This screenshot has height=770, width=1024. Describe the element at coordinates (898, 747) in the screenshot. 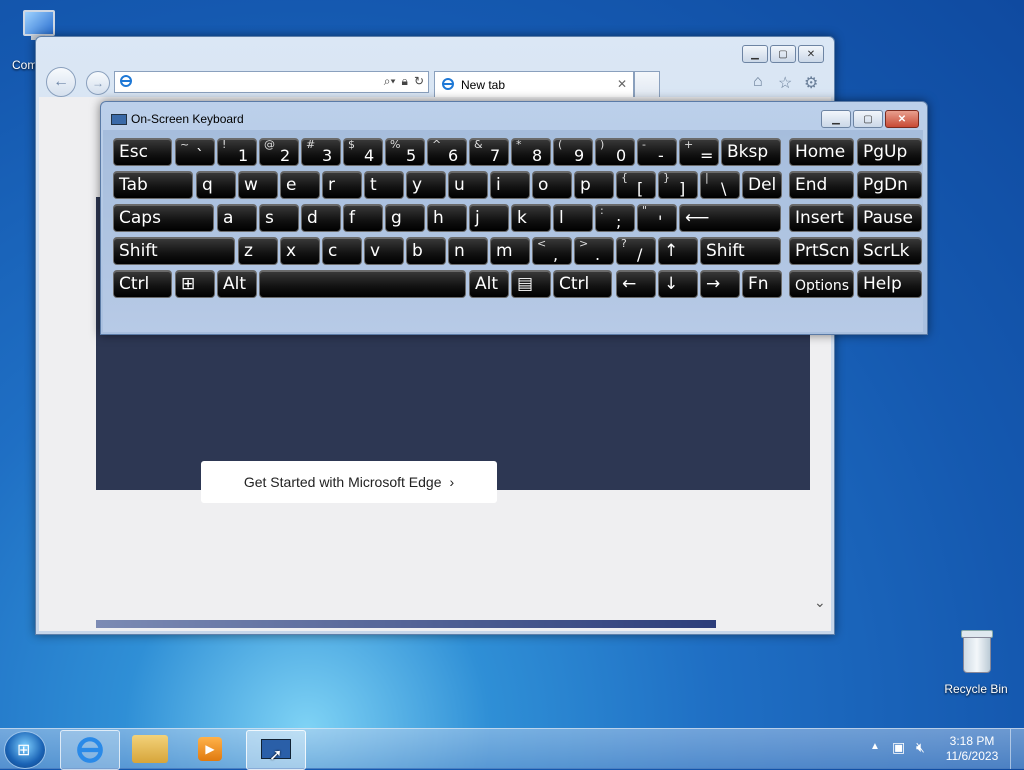

I see `network-icon: ▣` at that location.